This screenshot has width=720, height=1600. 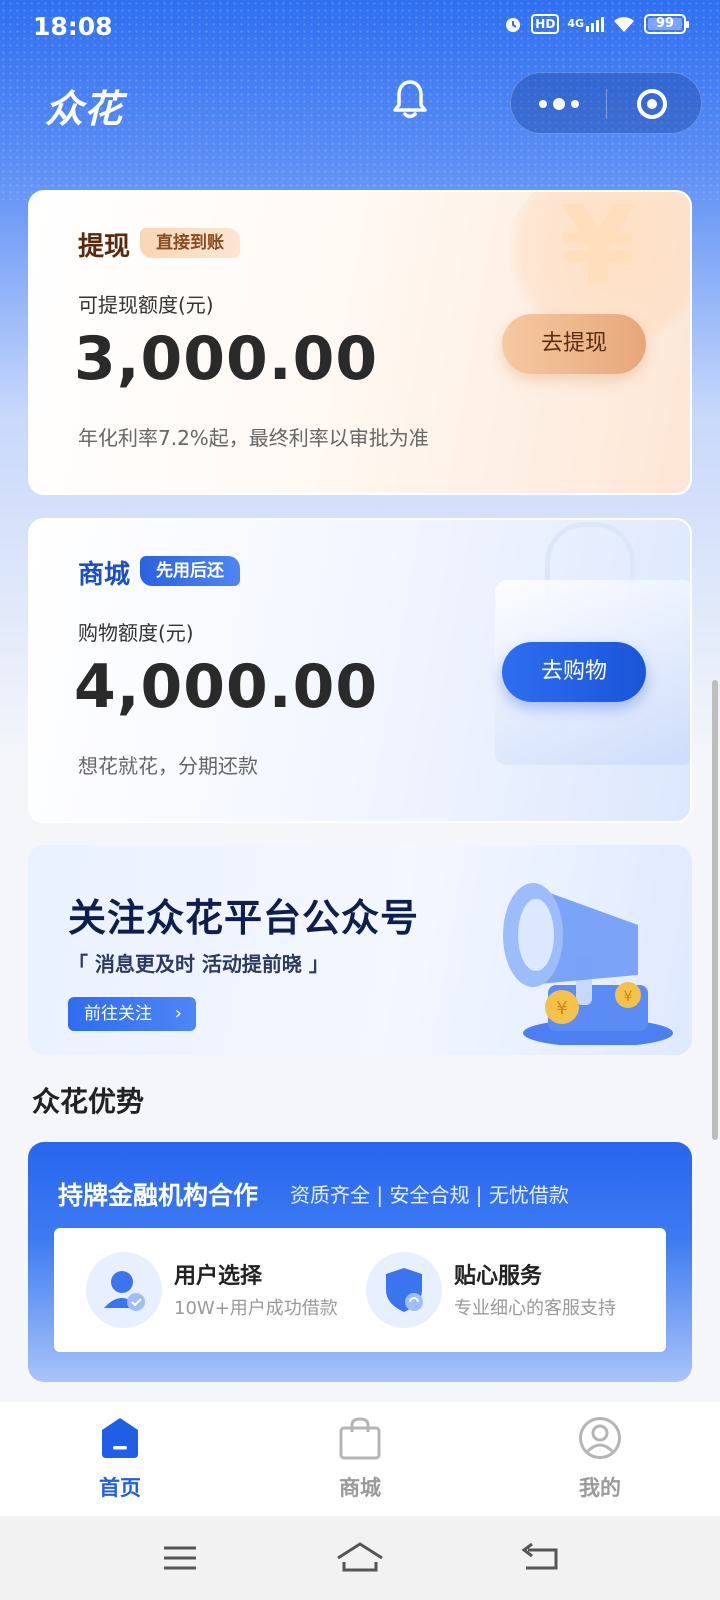 I want to click on status-time: 18:08, so click(x=73, y=26).